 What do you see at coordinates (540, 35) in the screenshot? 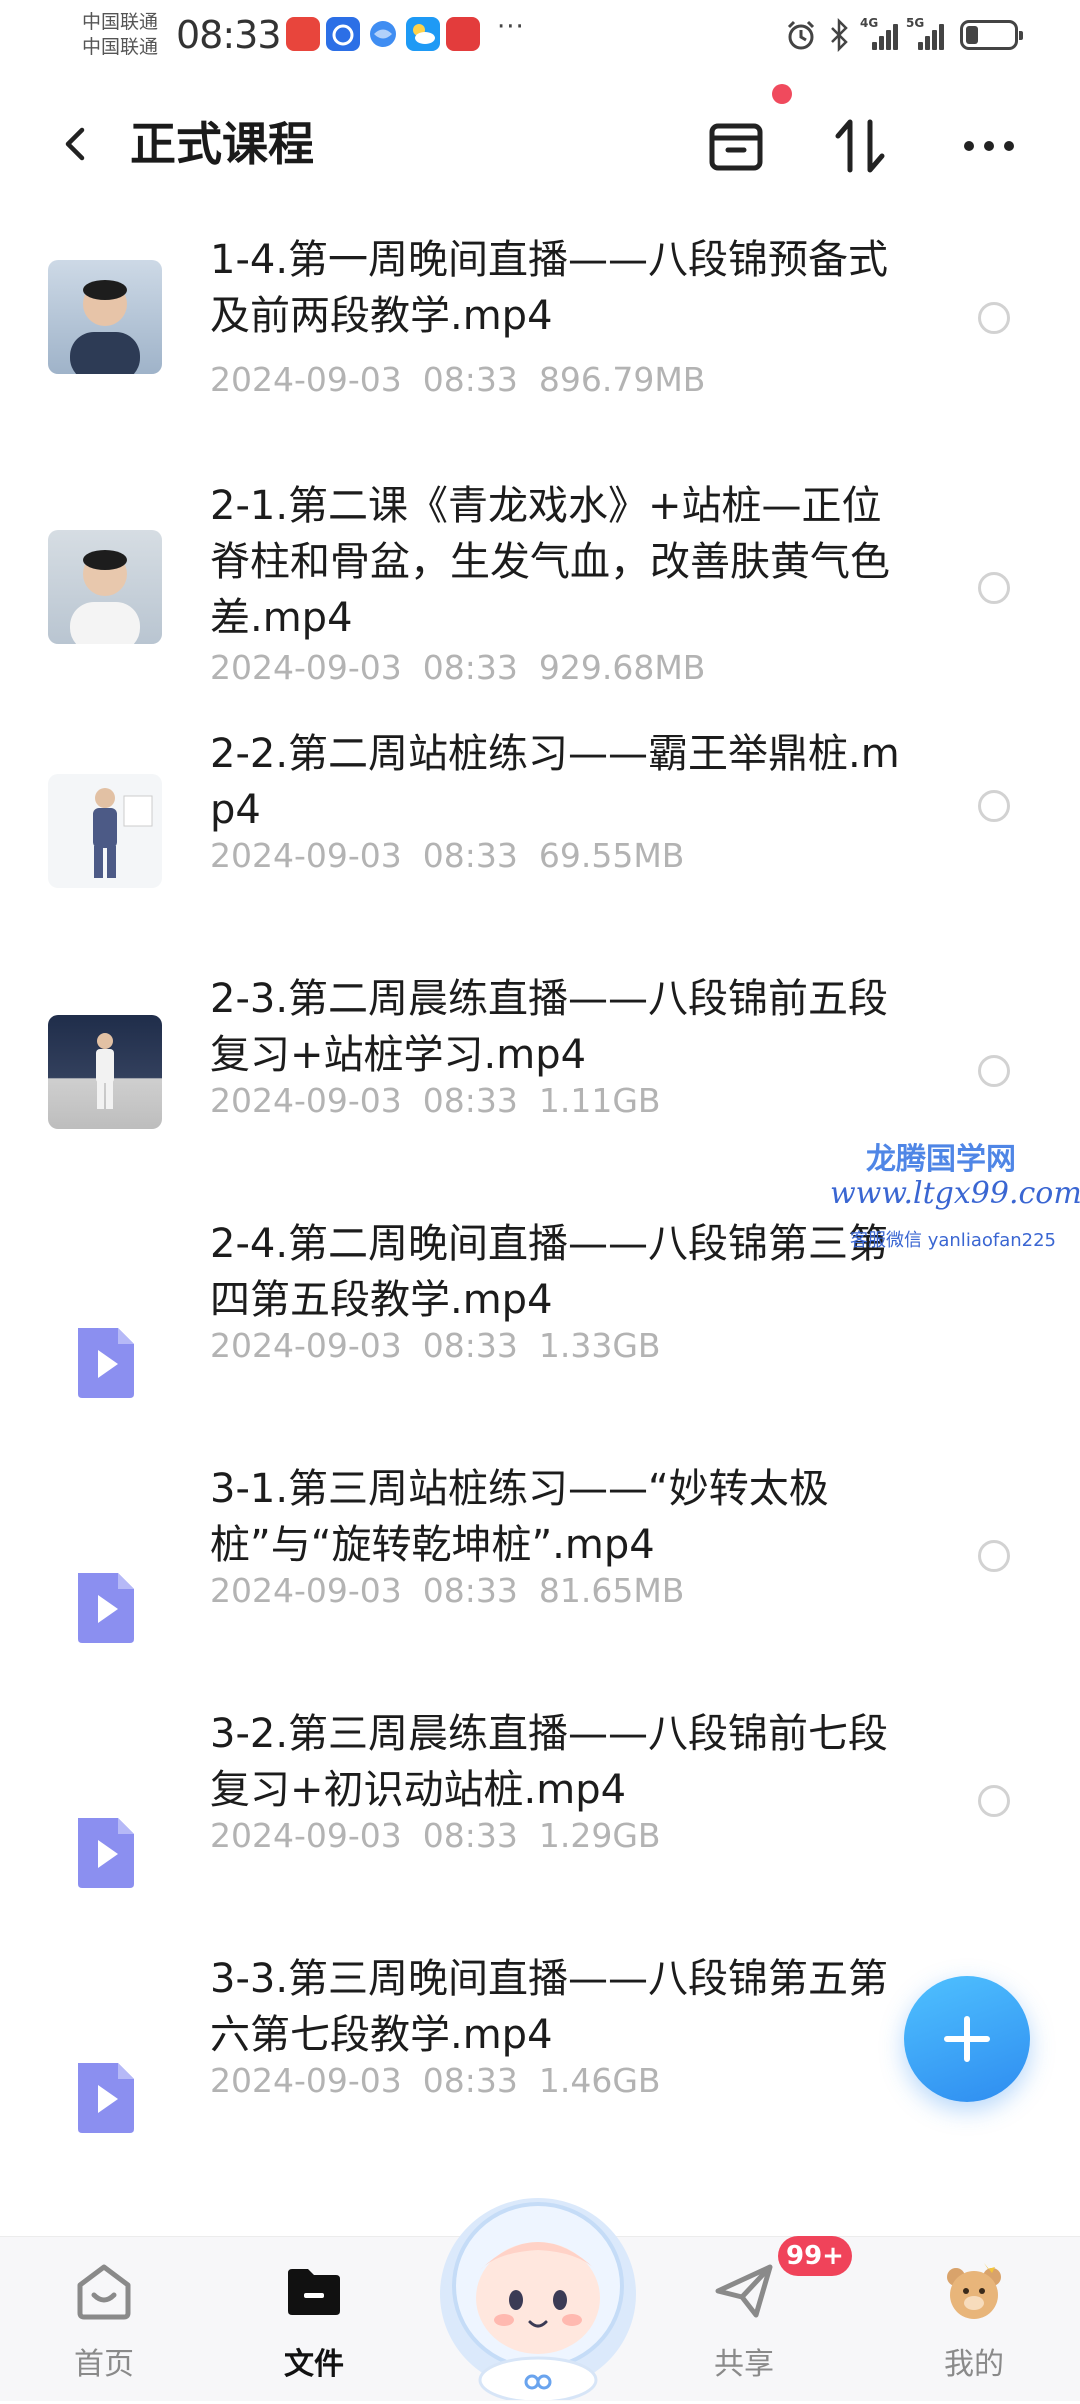
I see `status-bar: 中国联通 中国联通 08:33 ··· 4G 5G` at bounding box center [540, 35].